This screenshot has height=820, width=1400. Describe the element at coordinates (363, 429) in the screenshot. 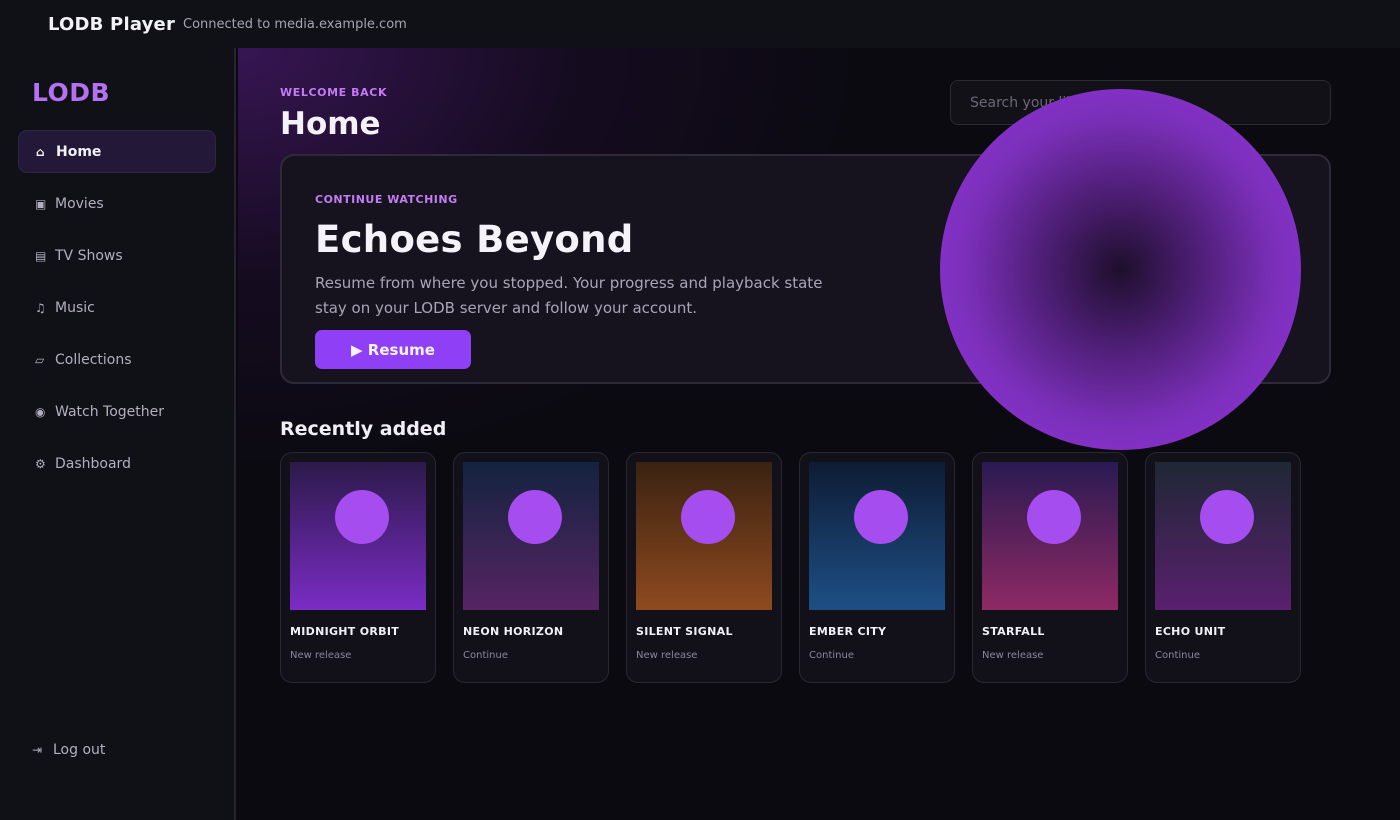

I see `recently-added-title: Recently added` at that location.